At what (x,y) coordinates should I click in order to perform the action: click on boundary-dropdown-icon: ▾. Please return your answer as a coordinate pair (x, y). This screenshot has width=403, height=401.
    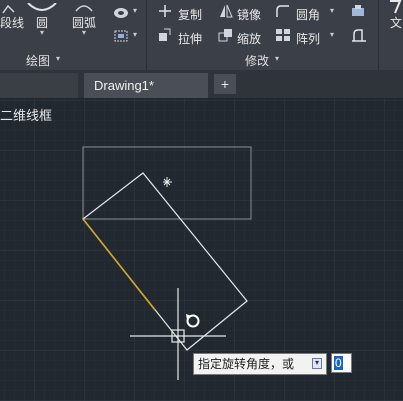
    Looking at the image, I should click on (135, 34).